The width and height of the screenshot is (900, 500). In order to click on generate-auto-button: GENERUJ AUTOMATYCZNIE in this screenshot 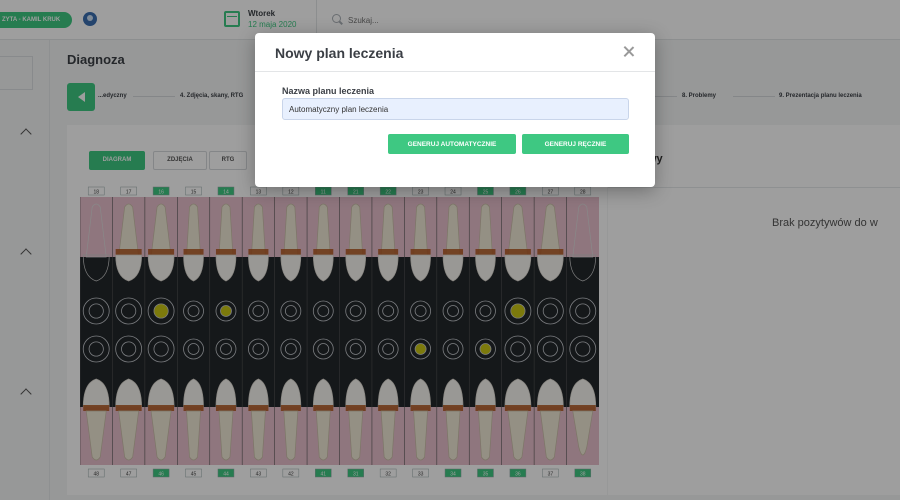, I will do `click(452, 144)`.